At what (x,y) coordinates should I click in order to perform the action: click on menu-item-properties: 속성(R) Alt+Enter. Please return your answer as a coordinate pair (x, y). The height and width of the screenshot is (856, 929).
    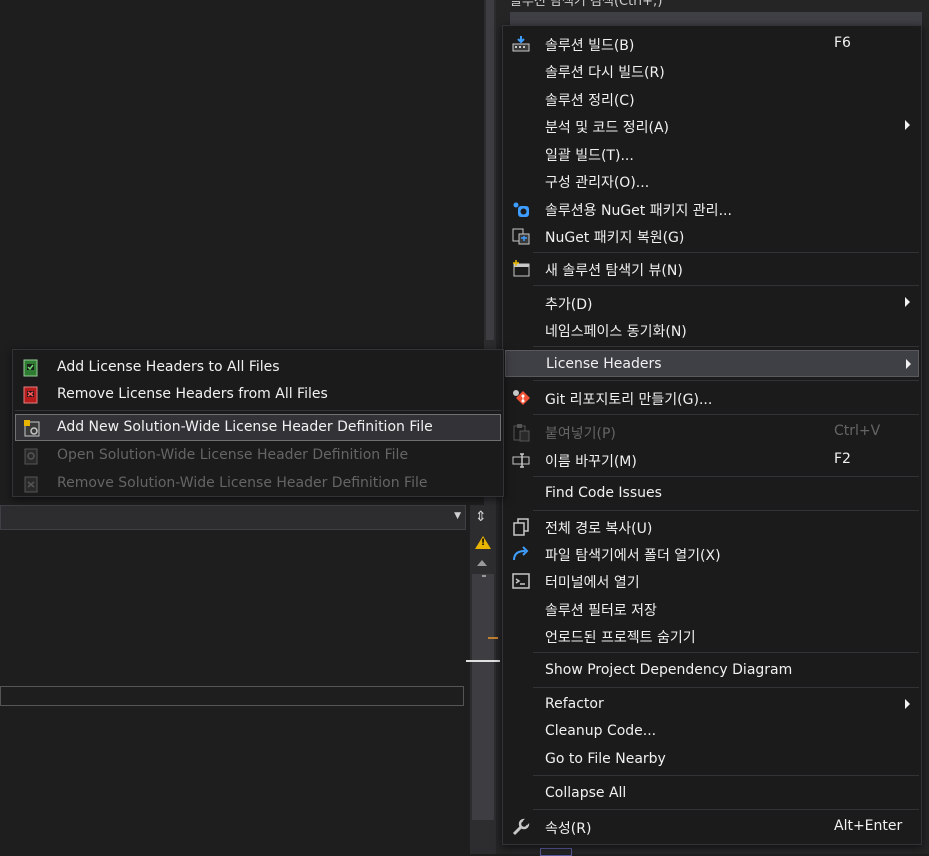
    Looking at the image, I should click on (712, 826).